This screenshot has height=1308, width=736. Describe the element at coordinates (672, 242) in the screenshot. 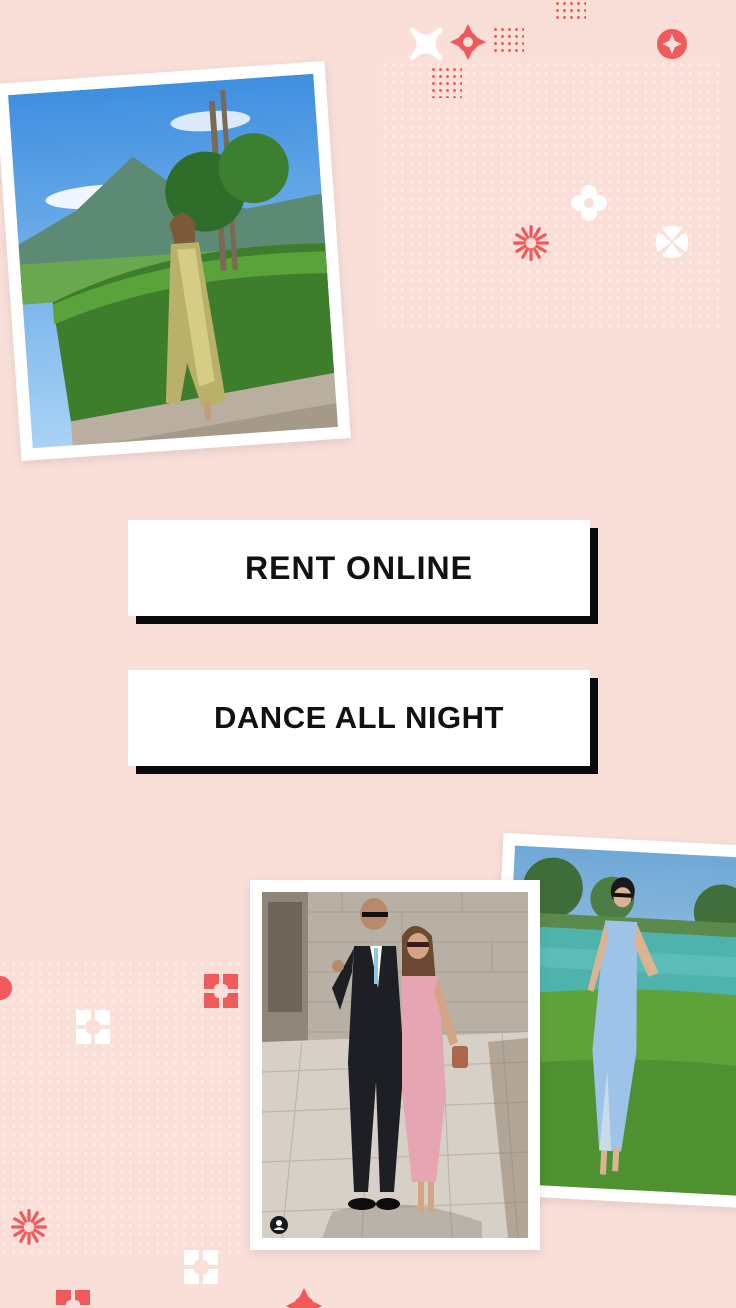

I see `four-petal-icon` at that location.